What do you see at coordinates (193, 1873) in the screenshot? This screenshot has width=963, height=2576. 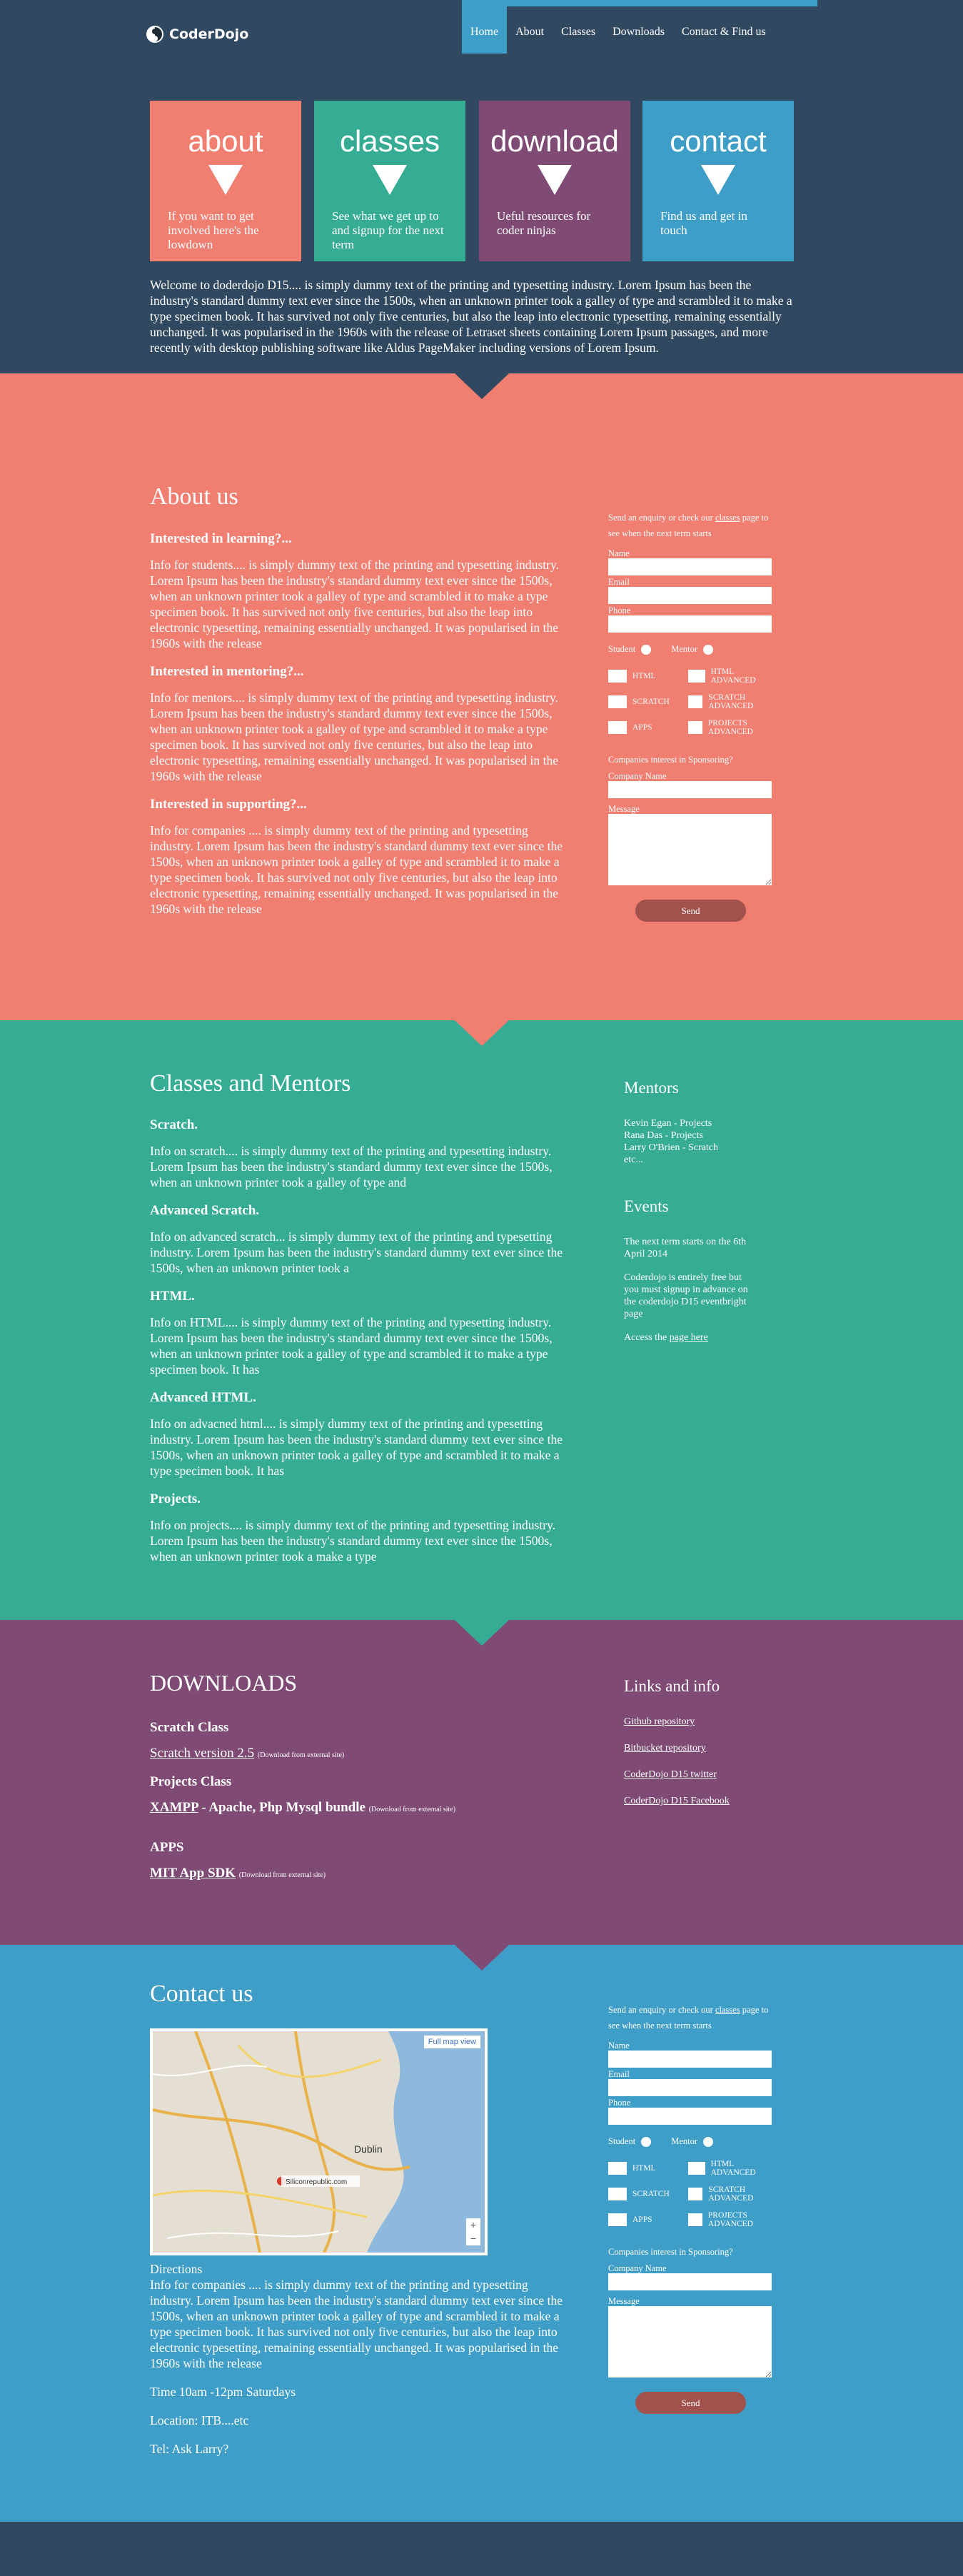 I see `mit-link: MIT App SDK` at bounding box center [193, 1873].